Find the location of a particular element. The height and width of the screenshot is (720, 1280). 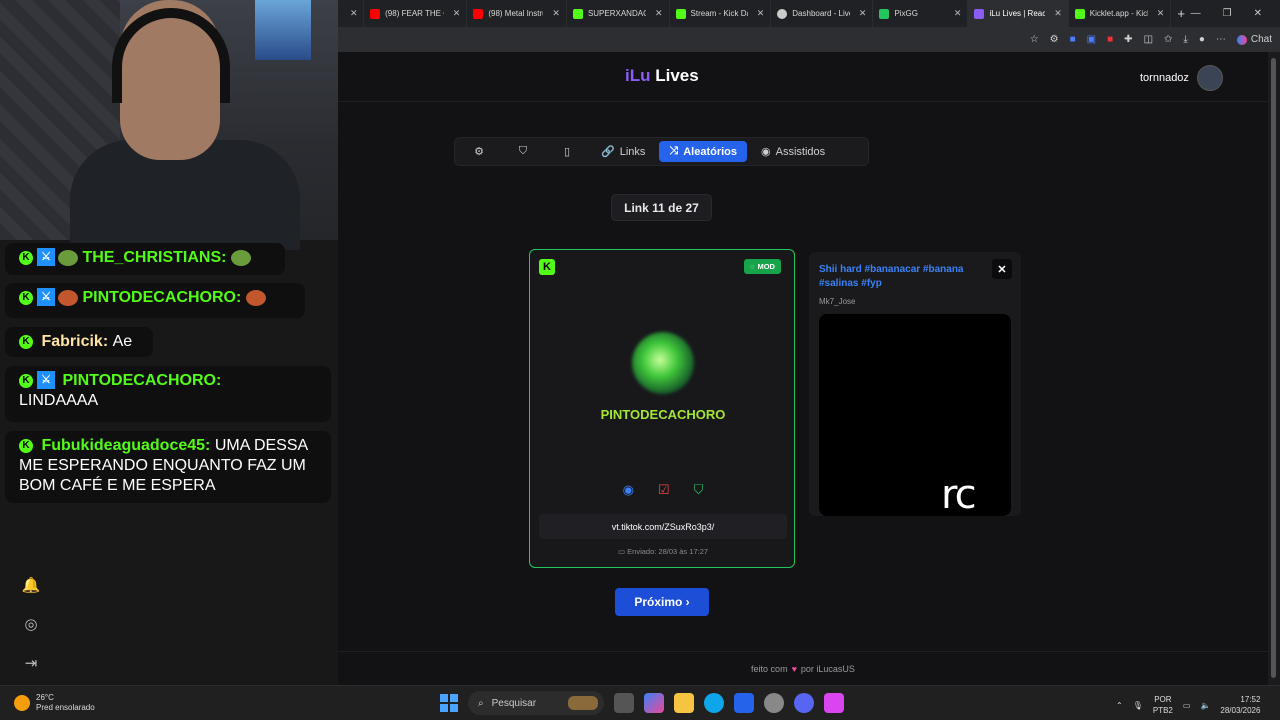

close-button: ✕ is located at coordinates (1002, 269).